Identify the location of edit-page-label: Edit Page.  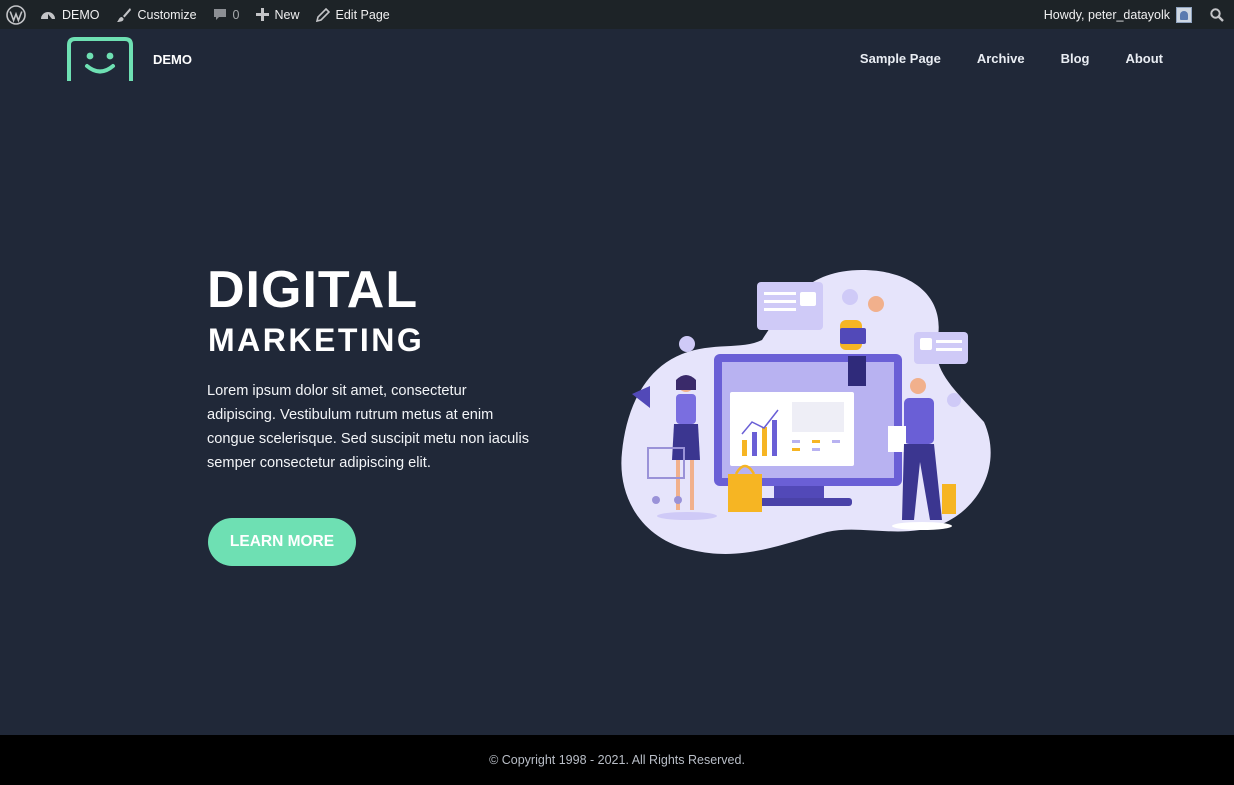
(362, 14).